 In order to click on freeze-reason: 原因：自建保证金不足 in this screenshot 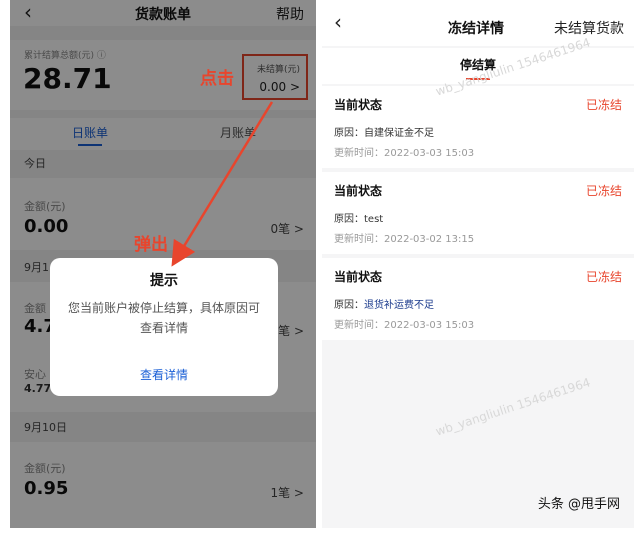, I will do `click(384, 133)`.